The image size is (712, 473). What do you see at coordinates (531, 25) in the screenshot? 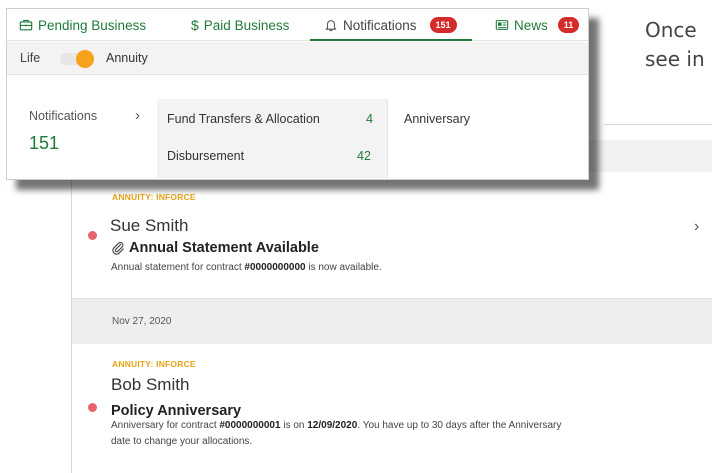
I see `tab-label: News` at bounding box center [531, 25].